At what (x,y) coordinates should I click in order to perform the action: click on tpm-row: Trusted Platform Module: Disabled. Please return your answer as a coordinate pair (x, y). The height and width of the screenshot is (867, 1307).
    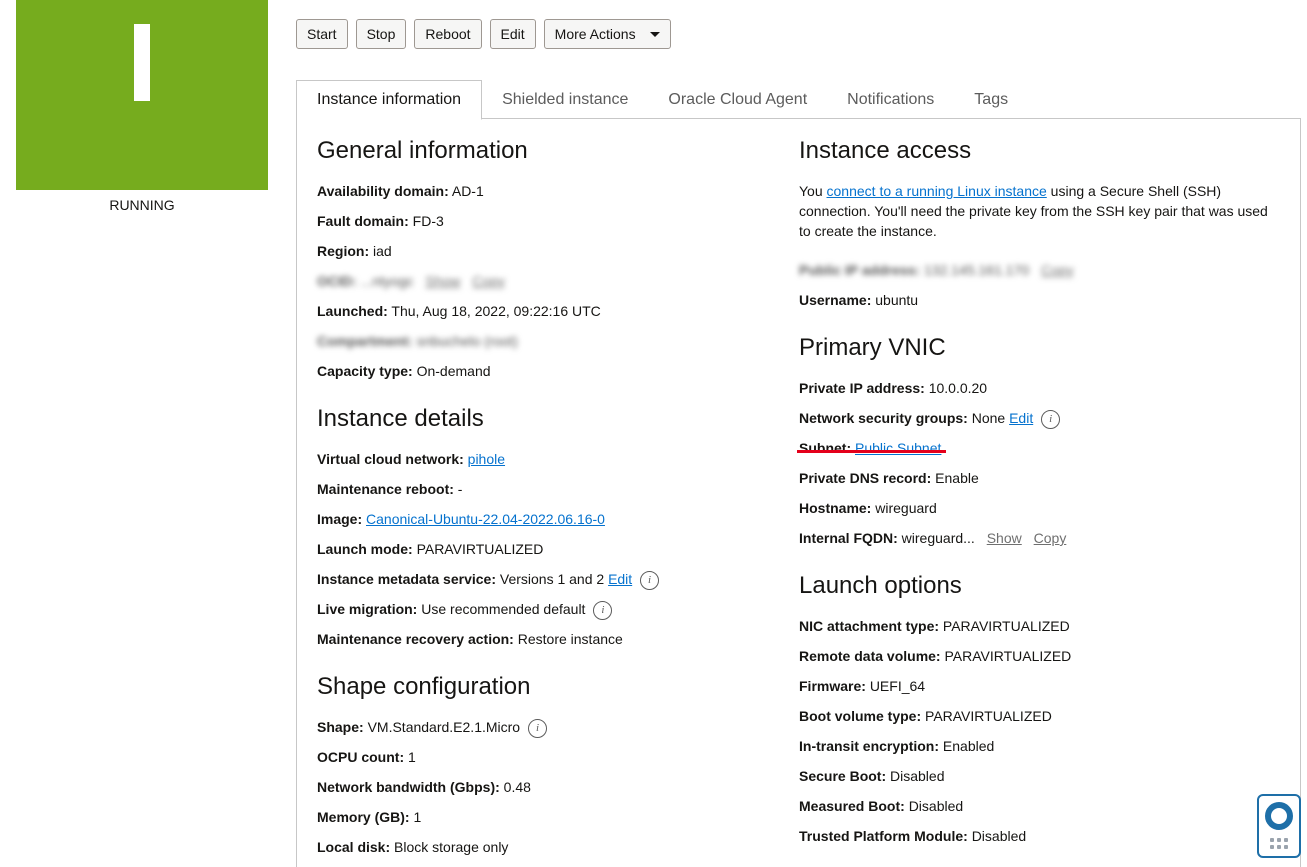
    Looking at the image, I should click on (1034, 836).